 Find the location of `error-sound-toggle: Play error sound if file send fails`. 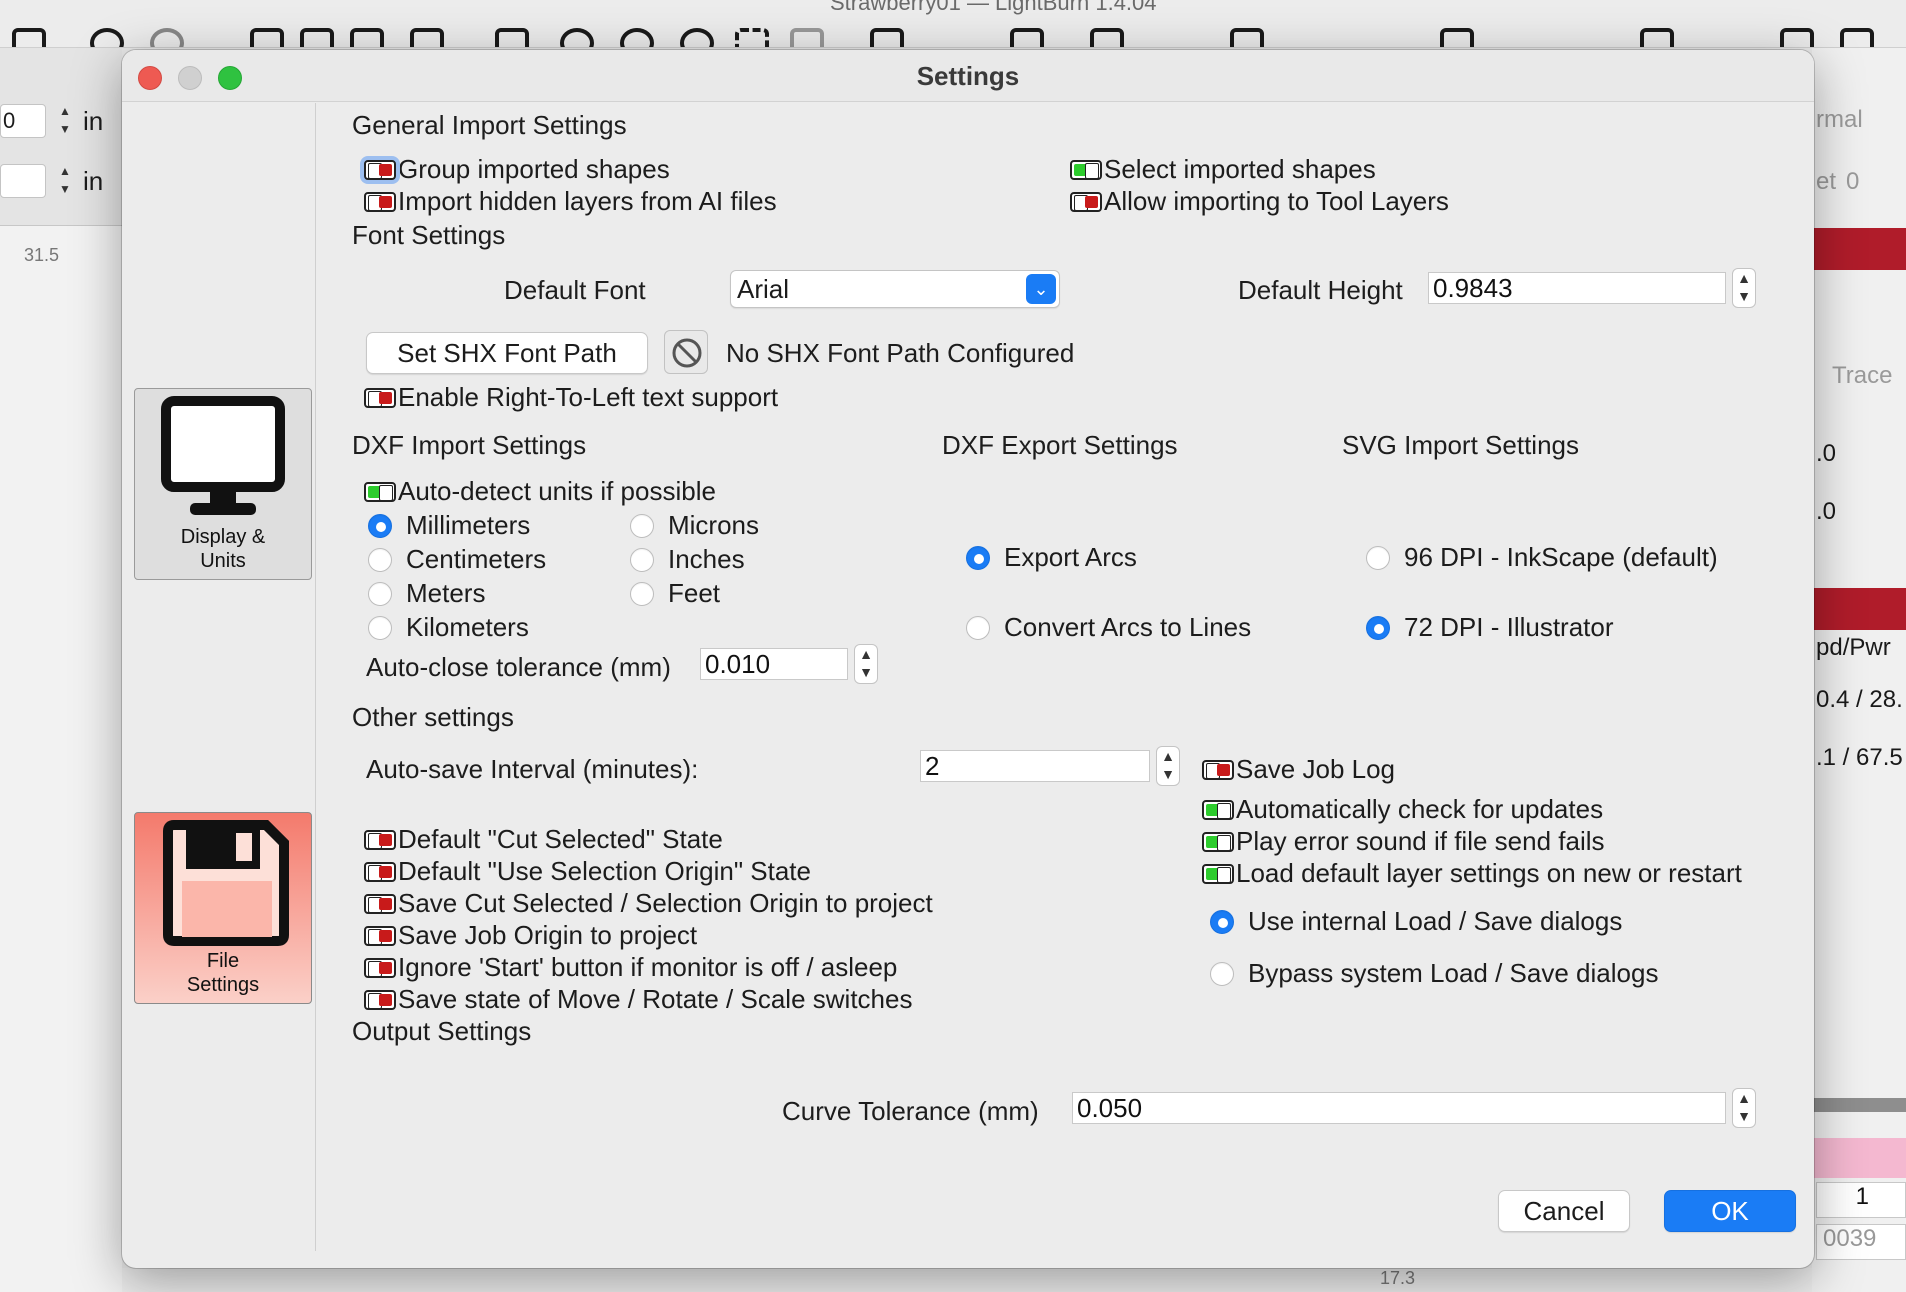

error-sound-toggle: Play error sound if file send fails is located at coordinates (1403, 841).